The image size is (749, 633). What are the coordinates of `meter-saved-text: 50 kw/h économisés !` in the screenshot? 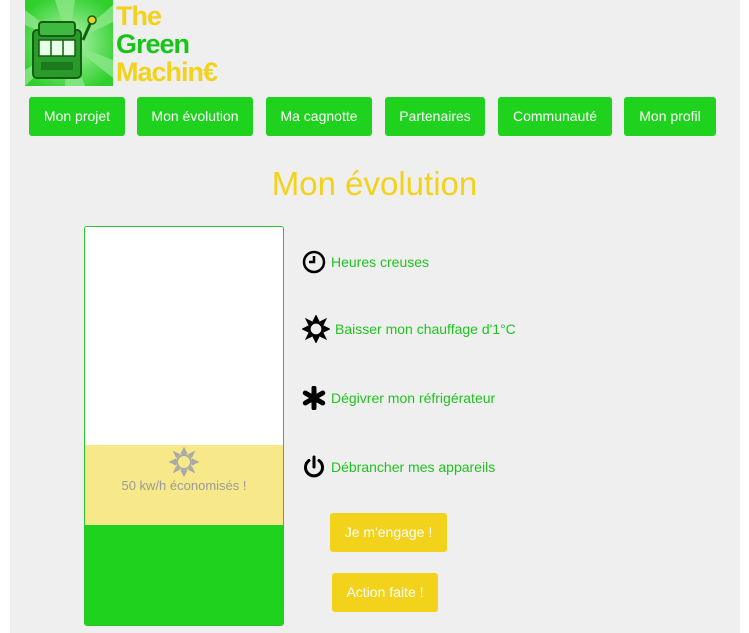 It's located at (184, 485).